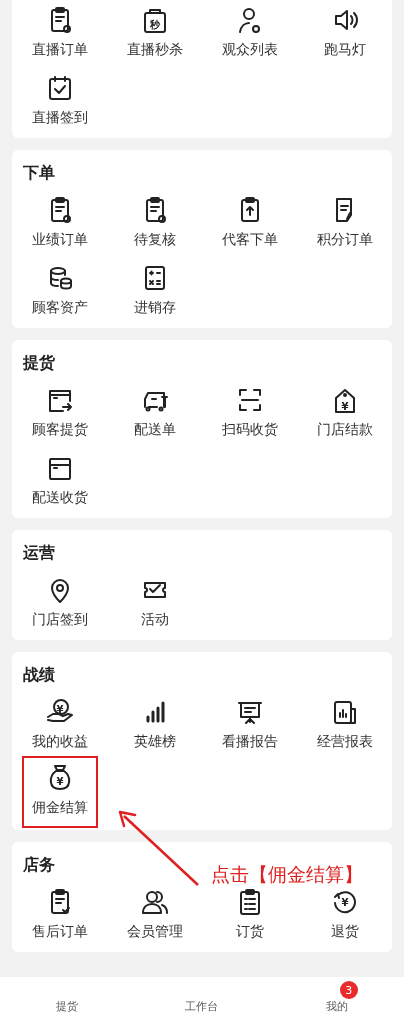  Describe the element at coordinates (39, 553) in the screenshot. I see `section-title: 运营` at that location.